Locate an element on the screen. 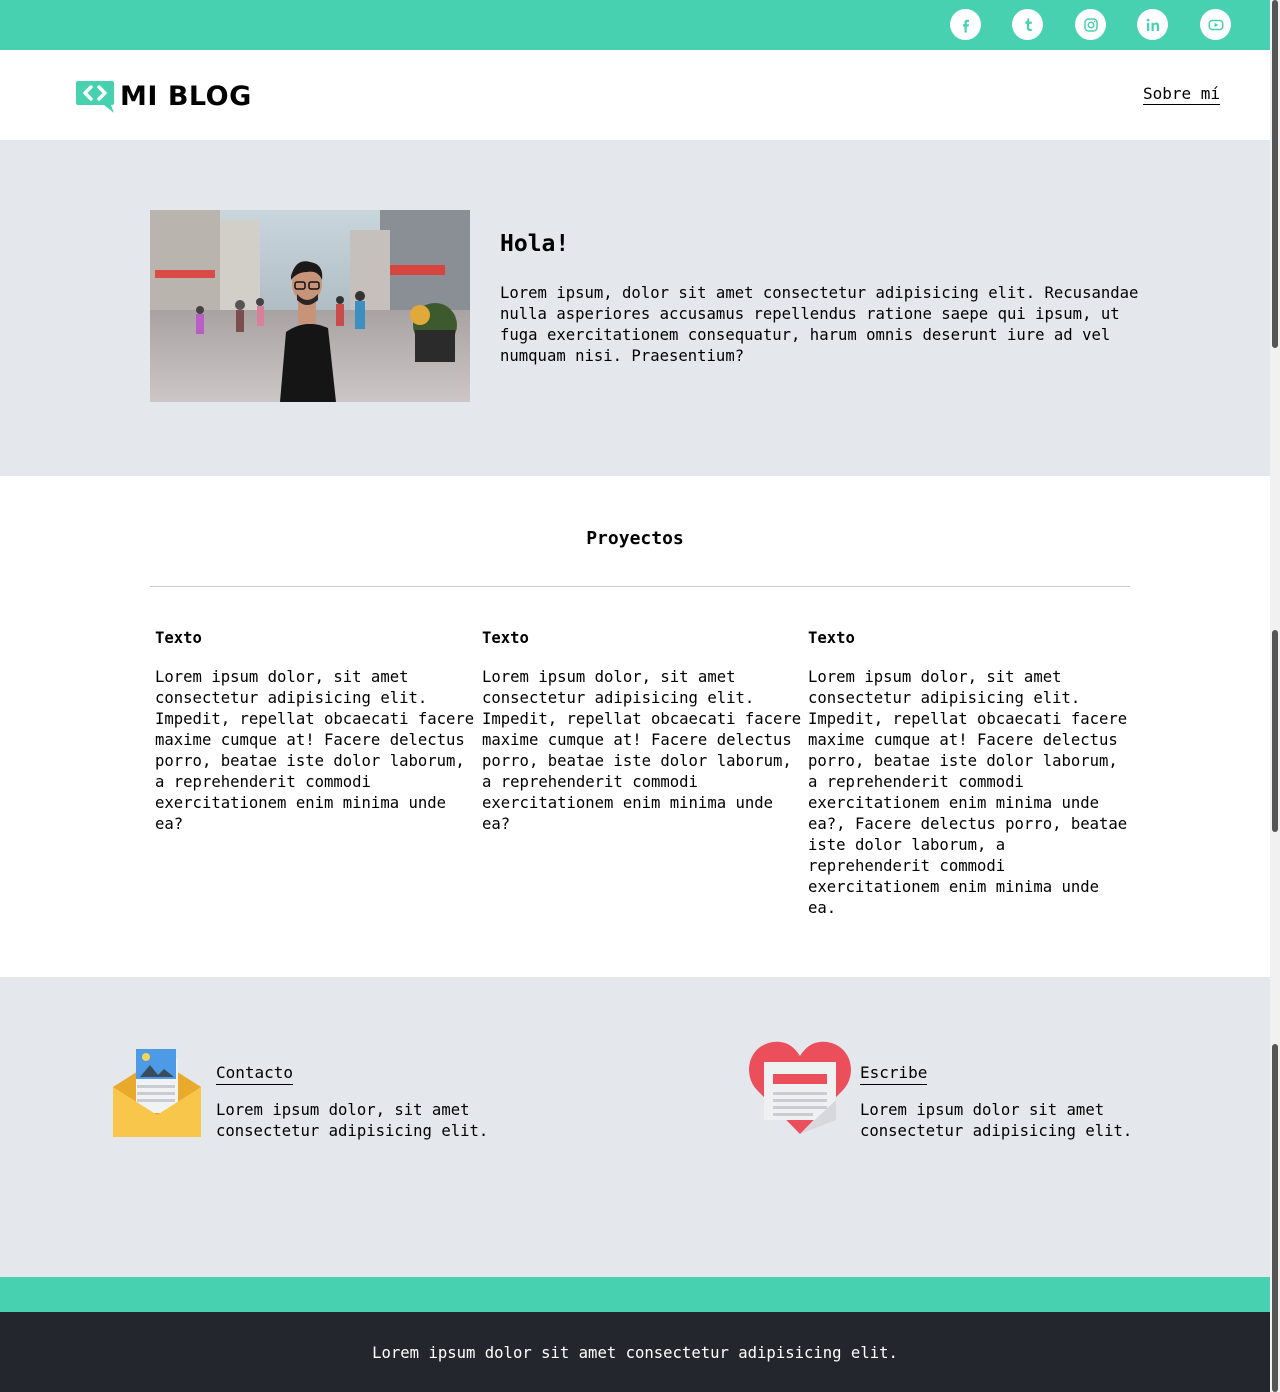  site-logo: MI BLOG is located at coordinates (163, 96).